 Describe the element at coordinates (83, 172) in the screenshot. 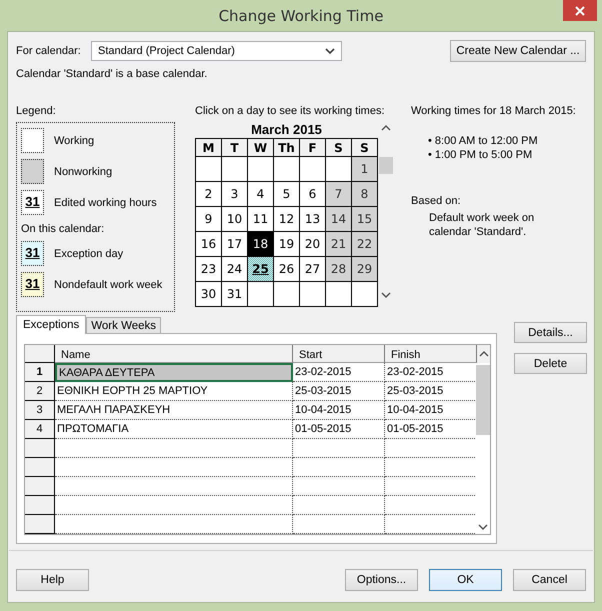

I see `legend-label: Nonworking` at that location.